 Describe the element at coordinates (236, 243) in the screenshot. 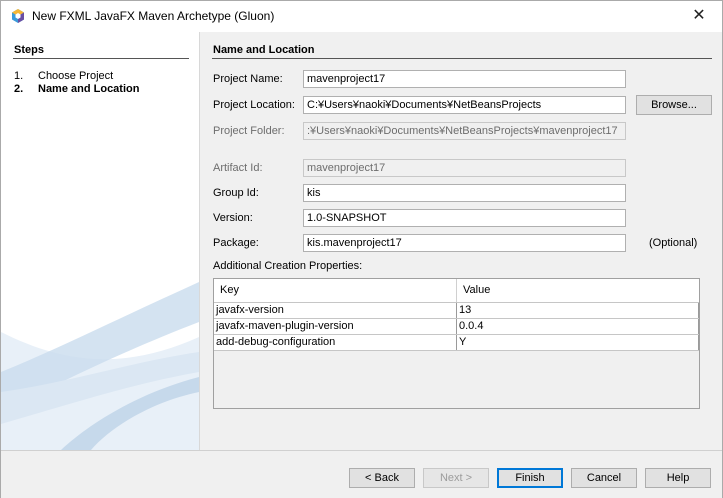

I see `package-label: Package:` at that location.